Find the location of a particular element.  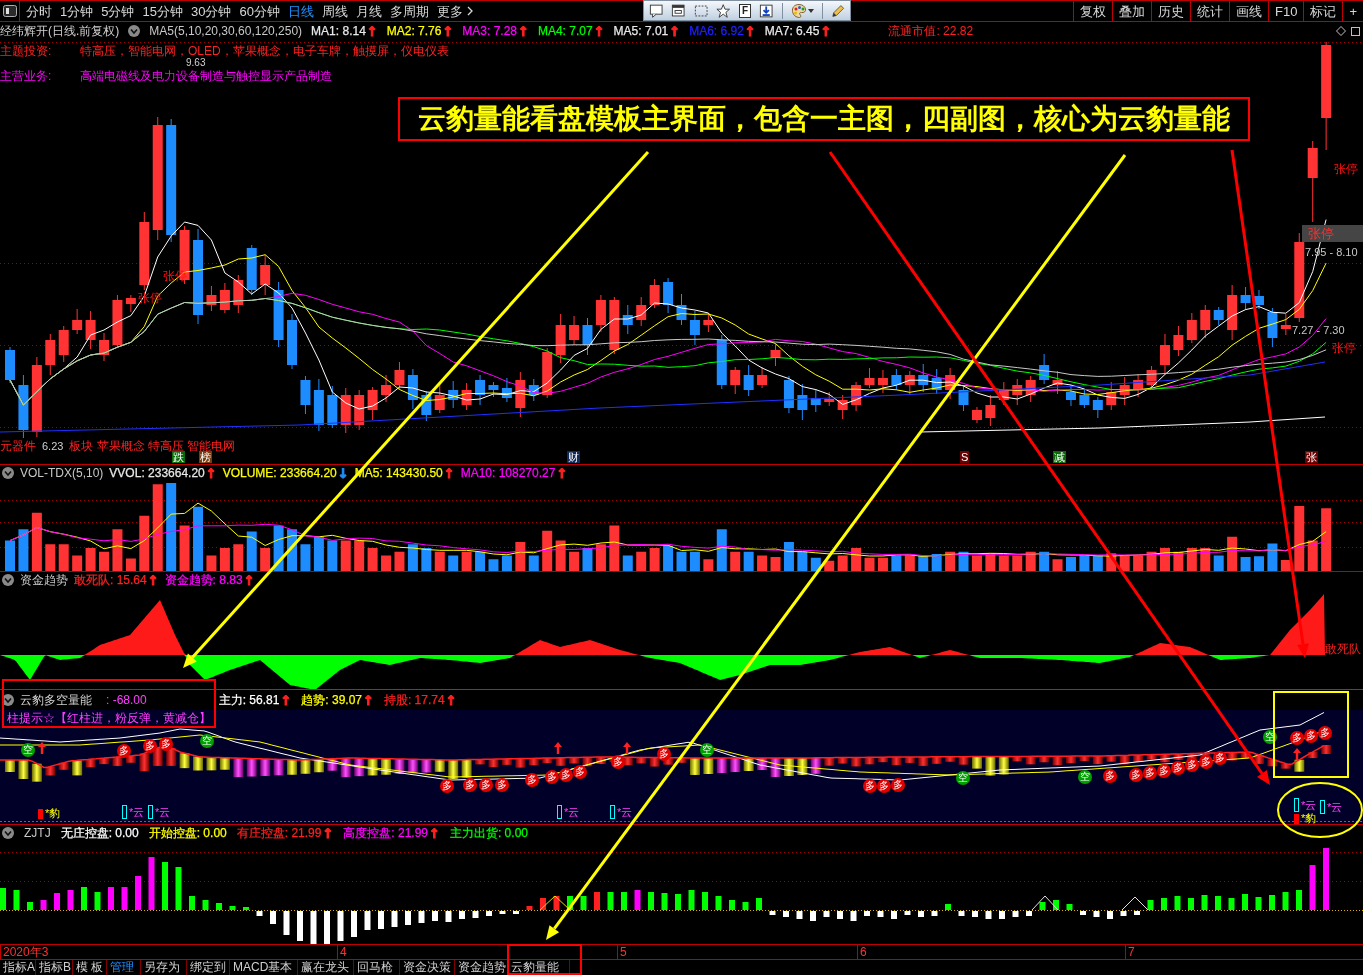

period-tab: 更多 is located at coordinates (449, 11).